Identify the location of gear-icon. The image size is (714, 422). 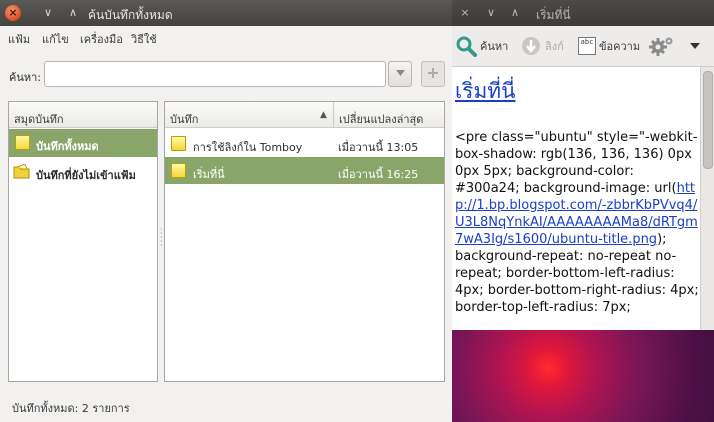
(661, 46).